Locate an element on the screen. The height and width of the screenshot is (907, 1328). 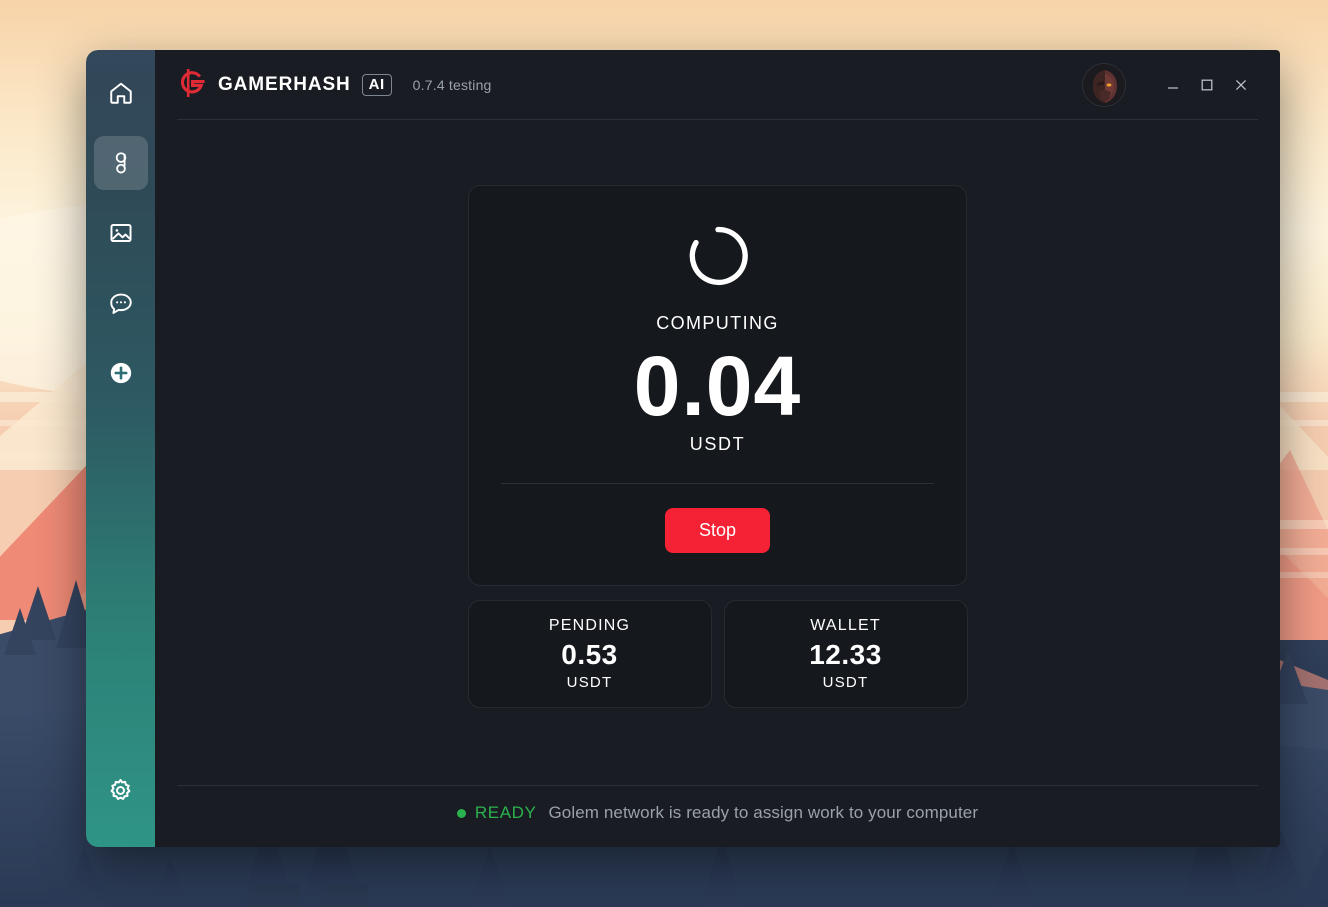
compute-amount: 0.04 is located at coordinates (717, 386).